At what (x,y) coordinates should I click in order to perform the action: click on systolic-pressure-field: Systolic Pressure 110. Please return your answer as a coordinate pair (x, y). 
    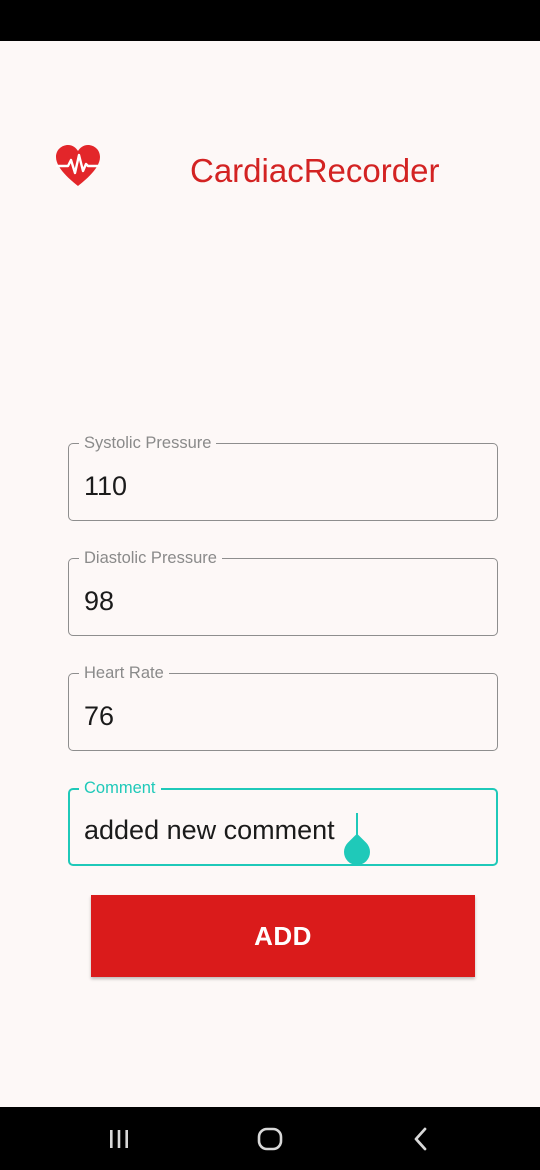
    Looking at the image, I should click on (283, 477).